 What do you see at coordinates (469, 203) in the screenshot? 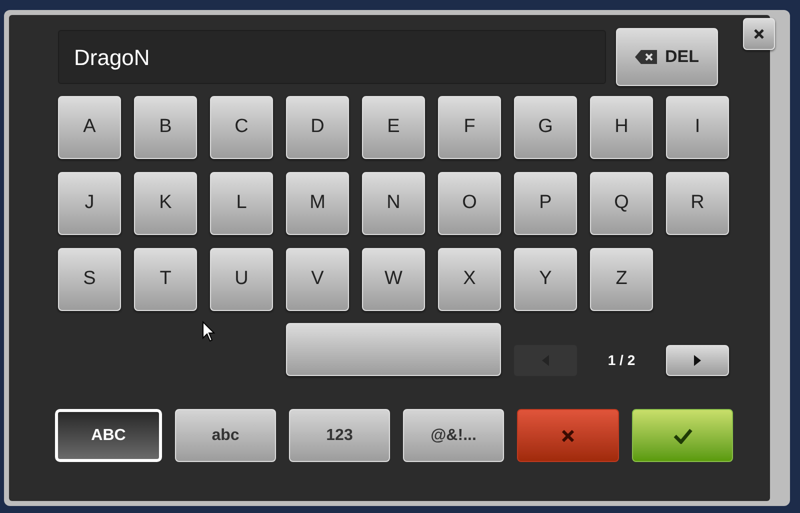
I see `letter-key: O` at bounding box center [469, 203].